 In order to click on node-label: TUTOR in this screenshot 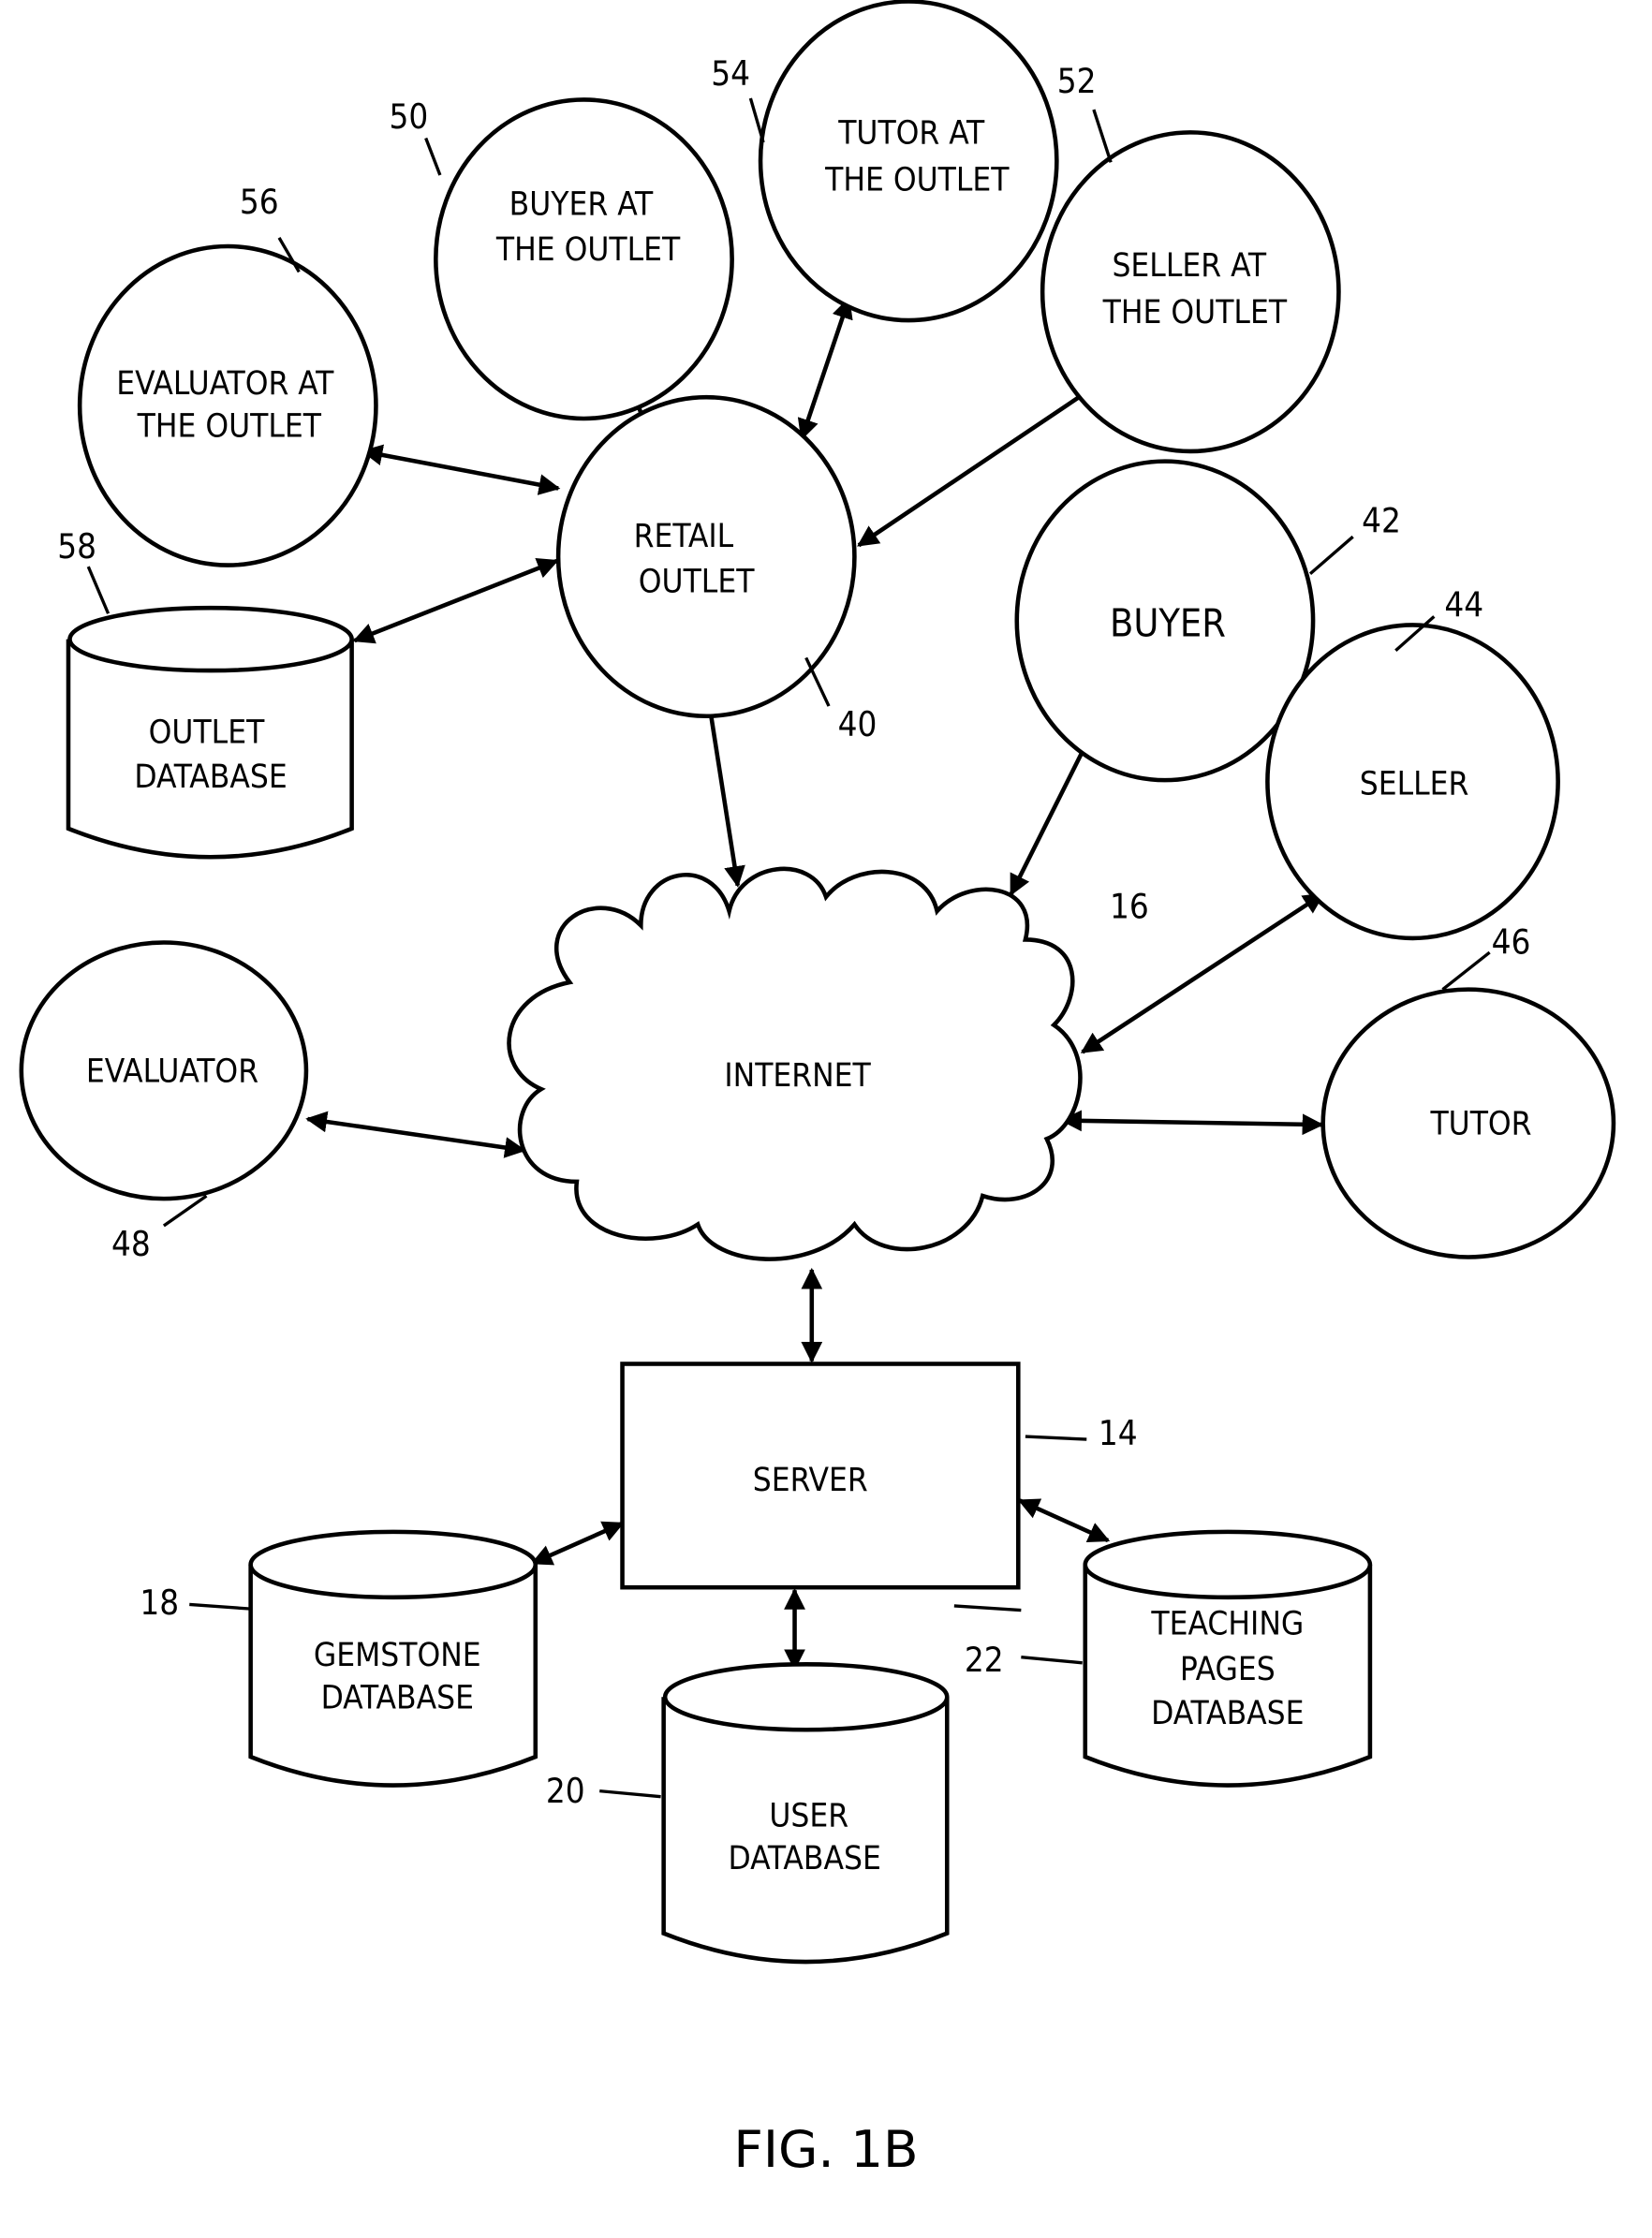, I will do `click(1480, 1124)`.